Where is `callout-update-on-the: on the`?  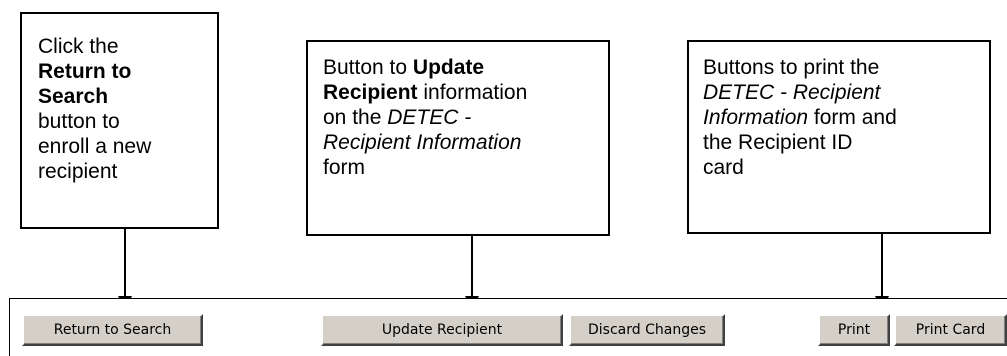
callout-update-on-the: on the is located at coordinates (355, 117).